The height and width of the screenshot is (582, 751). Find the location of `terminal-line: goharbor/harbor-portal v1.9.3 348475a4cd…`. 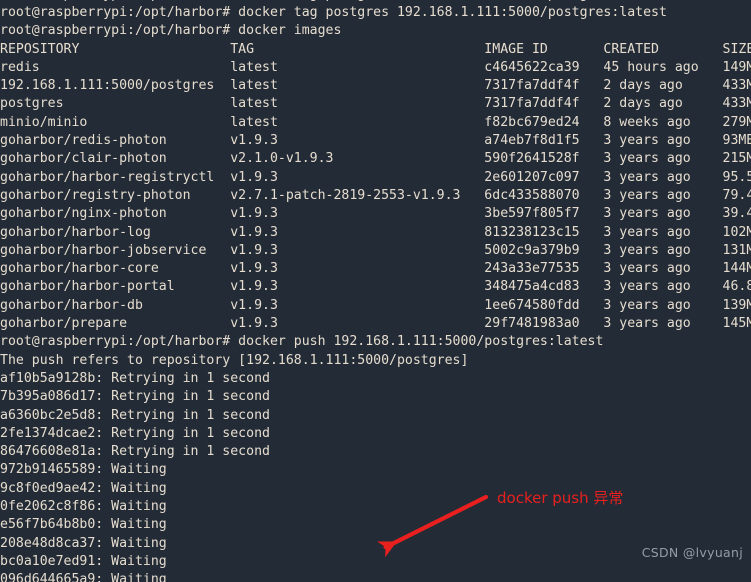

terminal-line: goharbor/harbor-portal v1.9.3 348475a4cd… is located at coordinates (375, 287).